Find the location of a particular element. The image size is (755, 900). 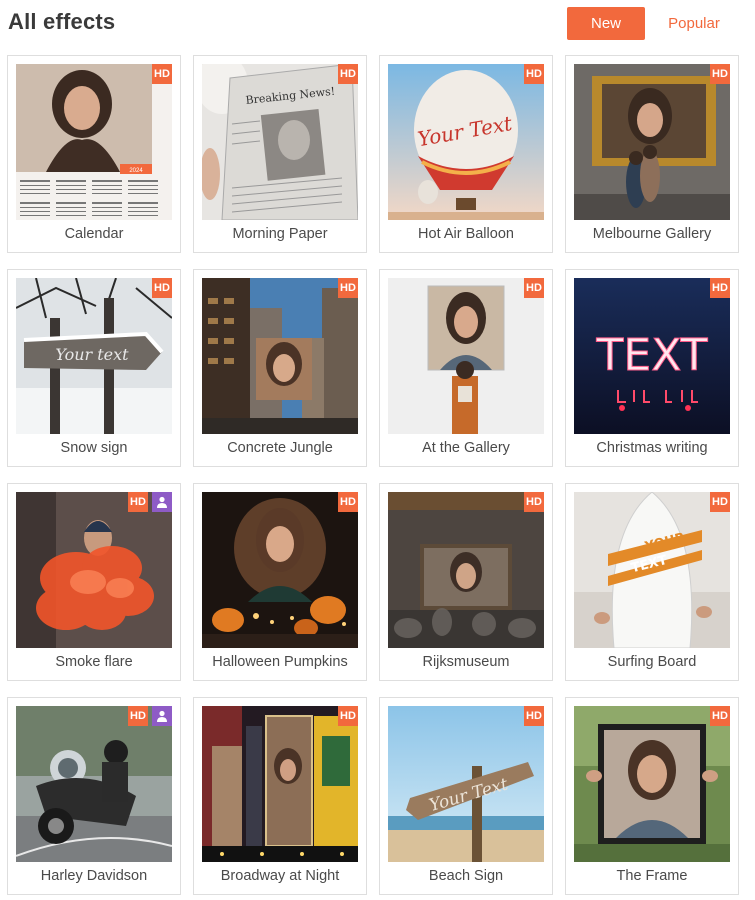

christmas-overlay-text: TEXT is located at coordinates (652, 355).